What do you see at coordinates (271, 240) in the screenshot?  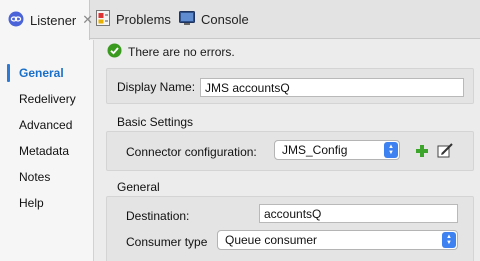 I see `consumer-type-value: Queue consumer` at bounding box center [271, 240].